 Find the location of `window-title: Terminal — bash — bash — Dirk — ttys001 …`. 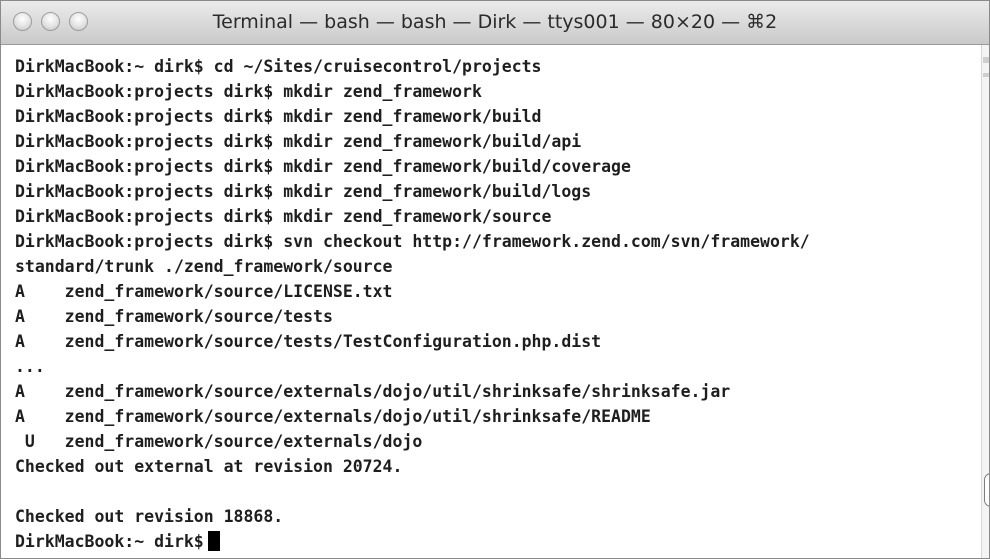

window-title: Terminal — bash — bash — Dirk — ttys001 … is located at coordinates (495, 22).